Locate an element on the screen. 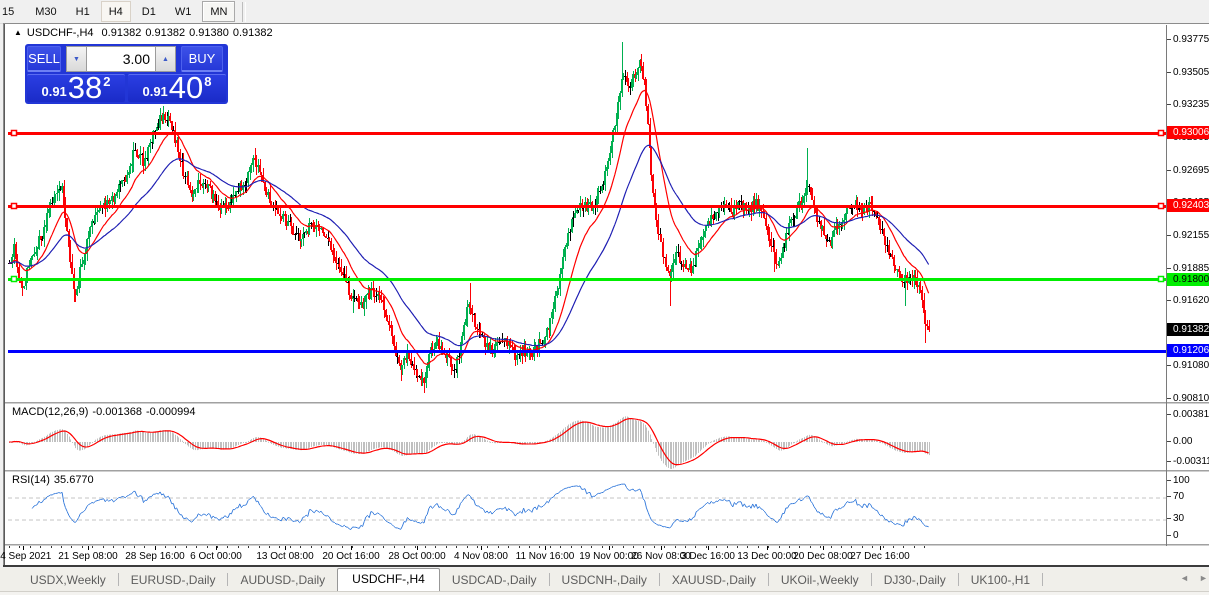 This screenshot has height=595, width=1209. chart-tab-usdchf-h4: USDCHF-,H4 is located at coordinates (388, 580).